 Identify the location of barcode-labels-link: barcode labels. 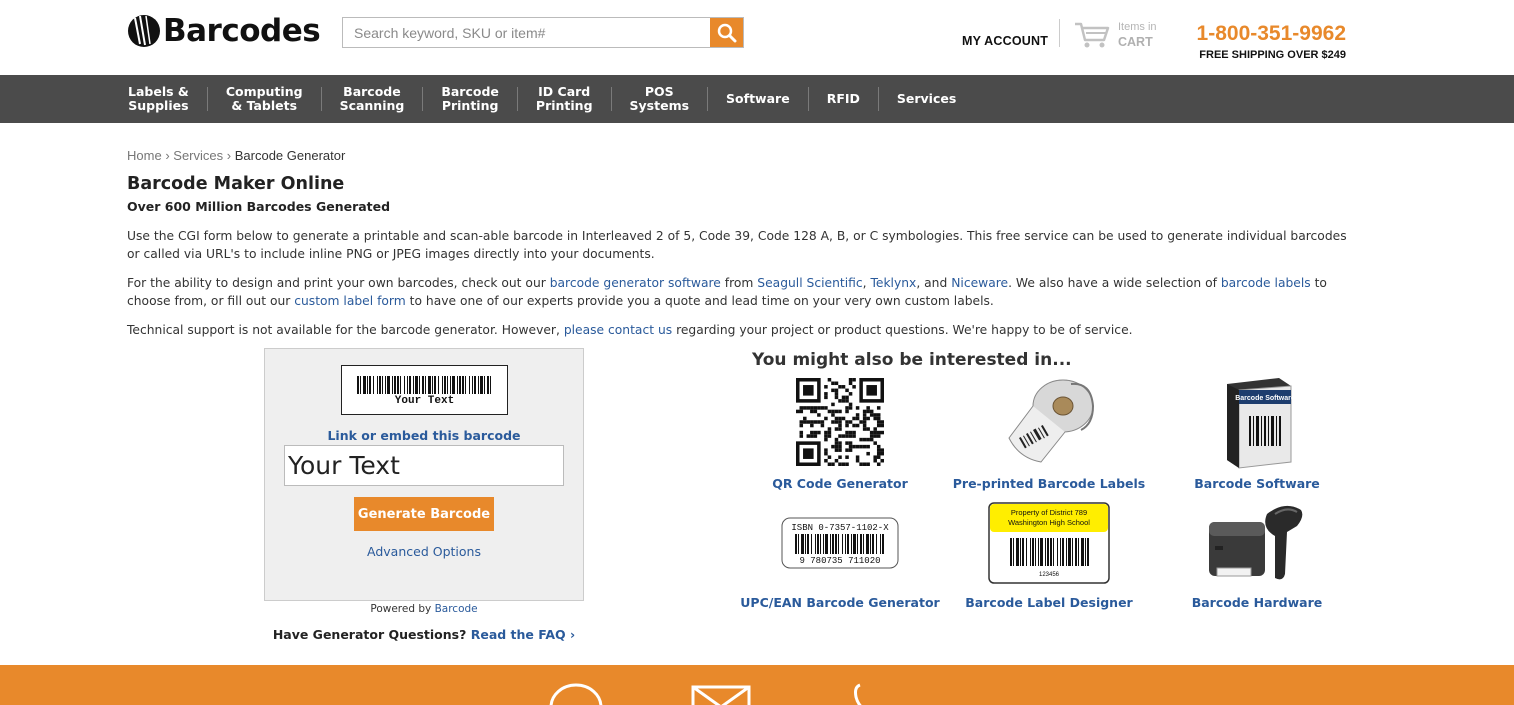
(1266, 283).